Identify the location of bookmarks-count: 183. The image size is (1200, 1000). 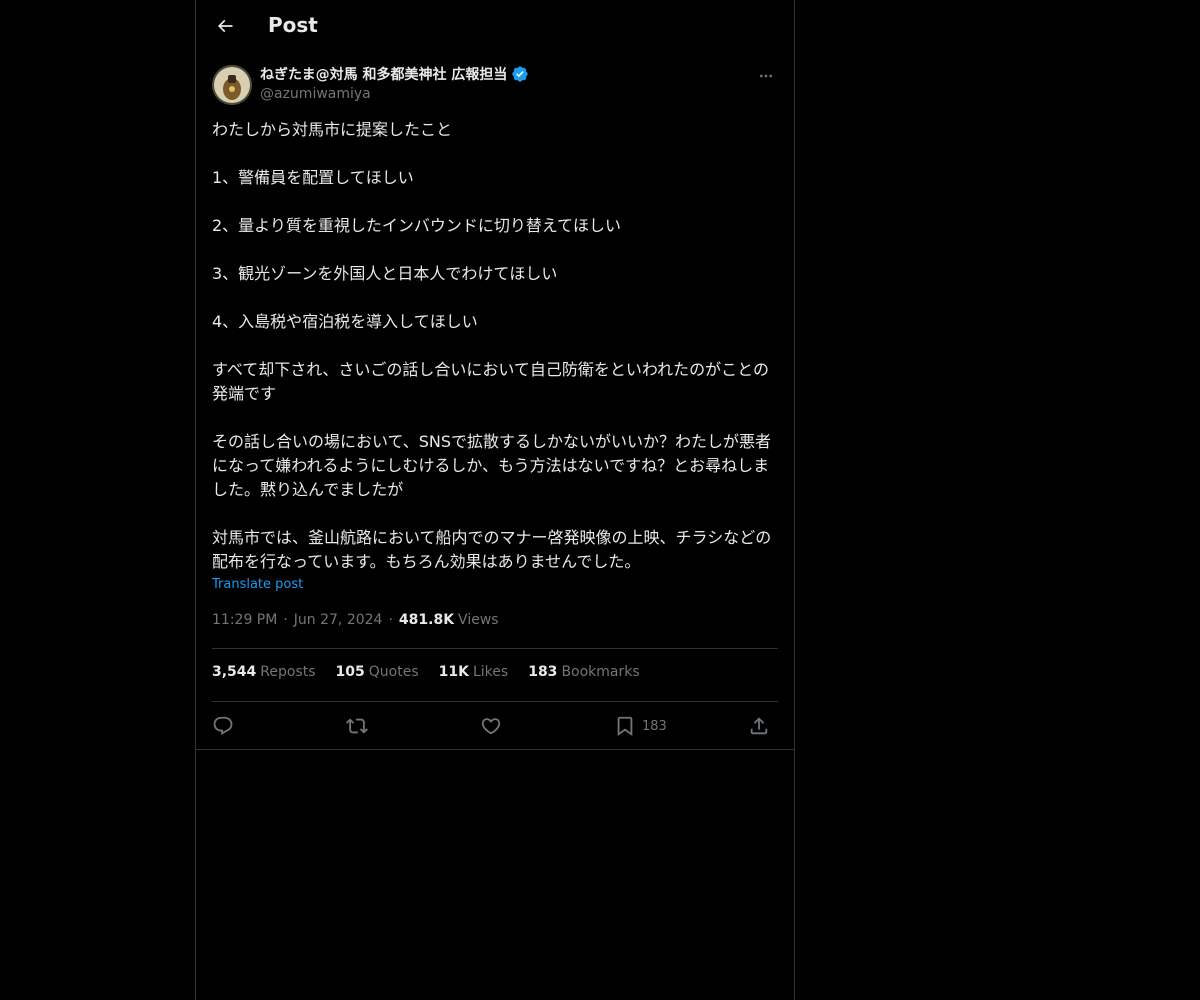
(543, 672).